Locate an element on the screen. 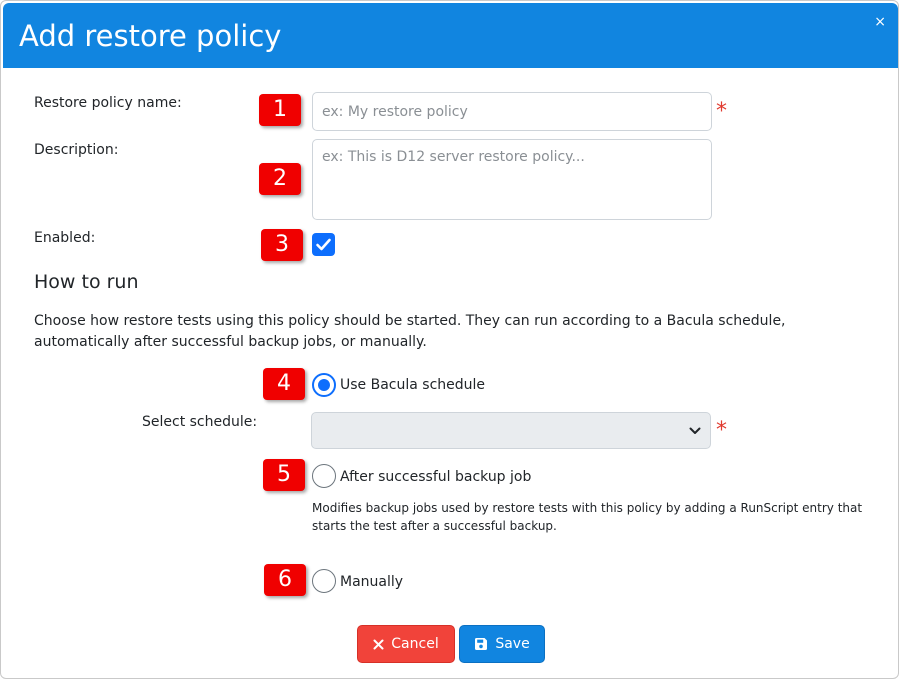  radio-label-use-bacula-schedule: Use Bacula schedule is located at coordinates (412, 385).